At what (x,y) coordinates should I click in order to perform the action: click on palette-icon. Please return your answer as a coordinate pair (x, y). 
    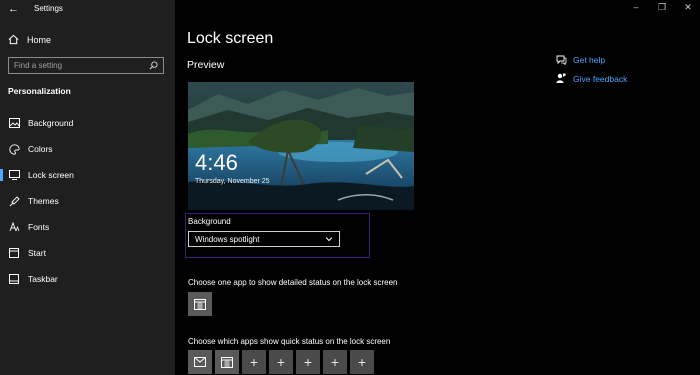
    Looking at the image, I should click on (14, 149).